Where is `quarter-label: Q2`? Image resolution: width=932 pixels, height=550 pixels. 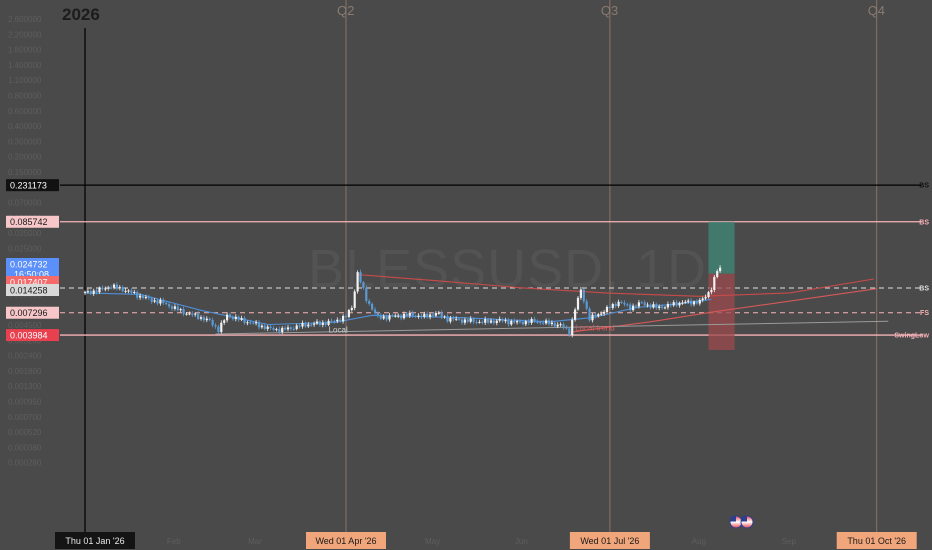 quarter-label: Q2 is located at coordinates (345, 10).